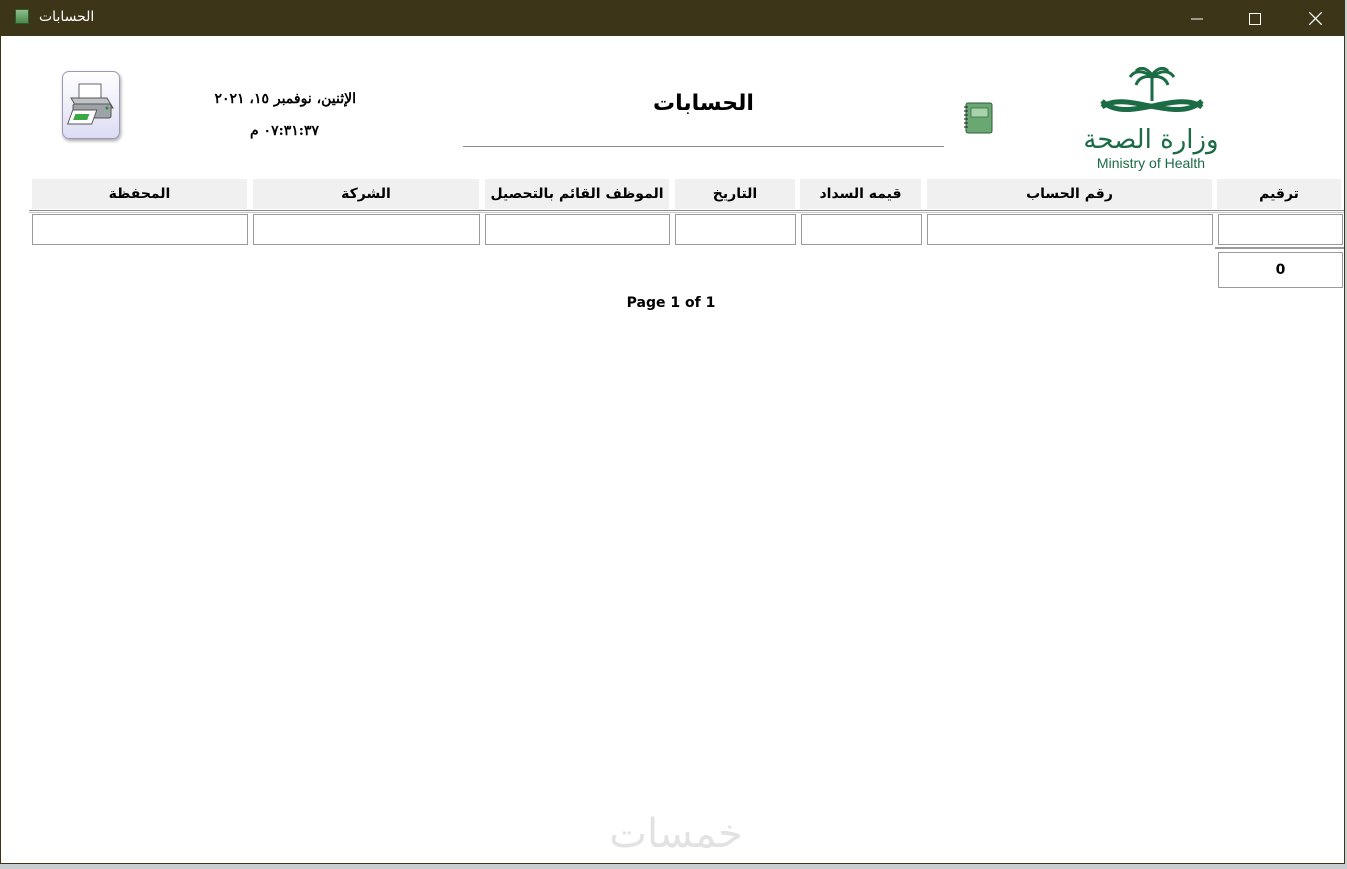  What do you see at coordinates (978, 118) in the screenshot?
I see `notebook-icon` at bounding box center [978, 118].